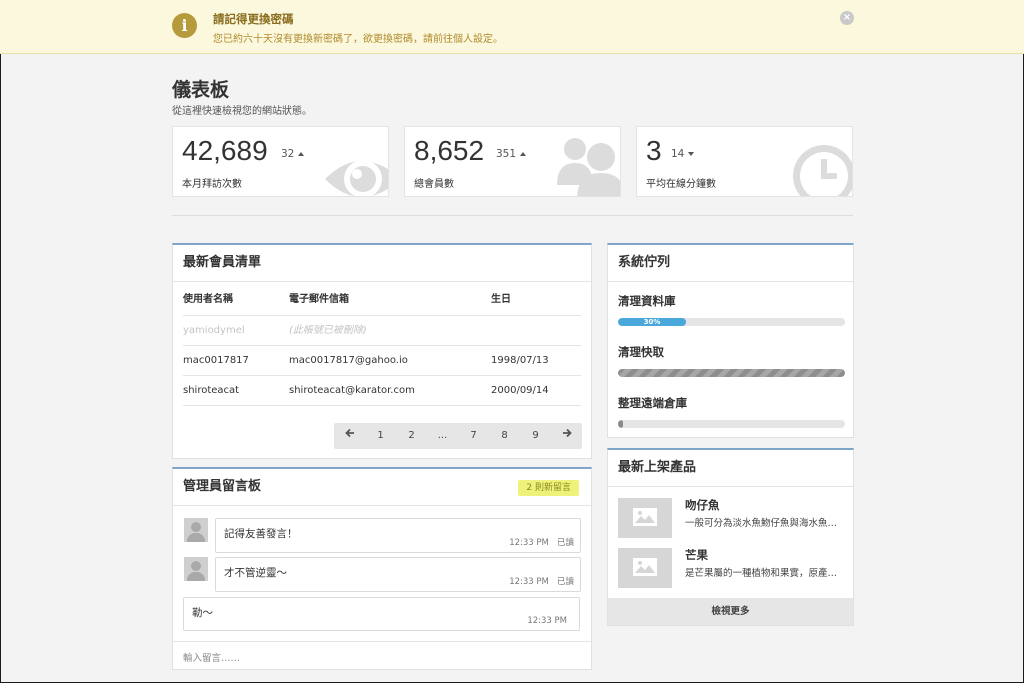 This screenshot has height=683, width=1024. Describe the element at coordinates (731, 322) in the screenshot. I see `task-progress-bar: 30%` at that location.